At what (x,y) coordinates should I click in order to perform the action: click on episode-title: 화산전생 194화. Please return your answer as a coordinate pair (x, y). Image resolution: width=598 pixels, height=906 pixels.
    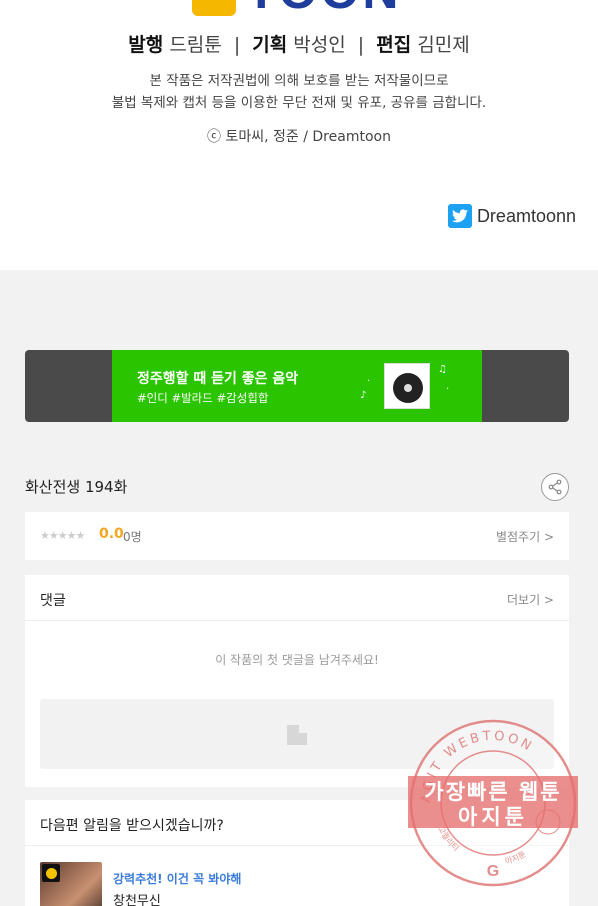
    Looking at the image, I should click on (76, 487).